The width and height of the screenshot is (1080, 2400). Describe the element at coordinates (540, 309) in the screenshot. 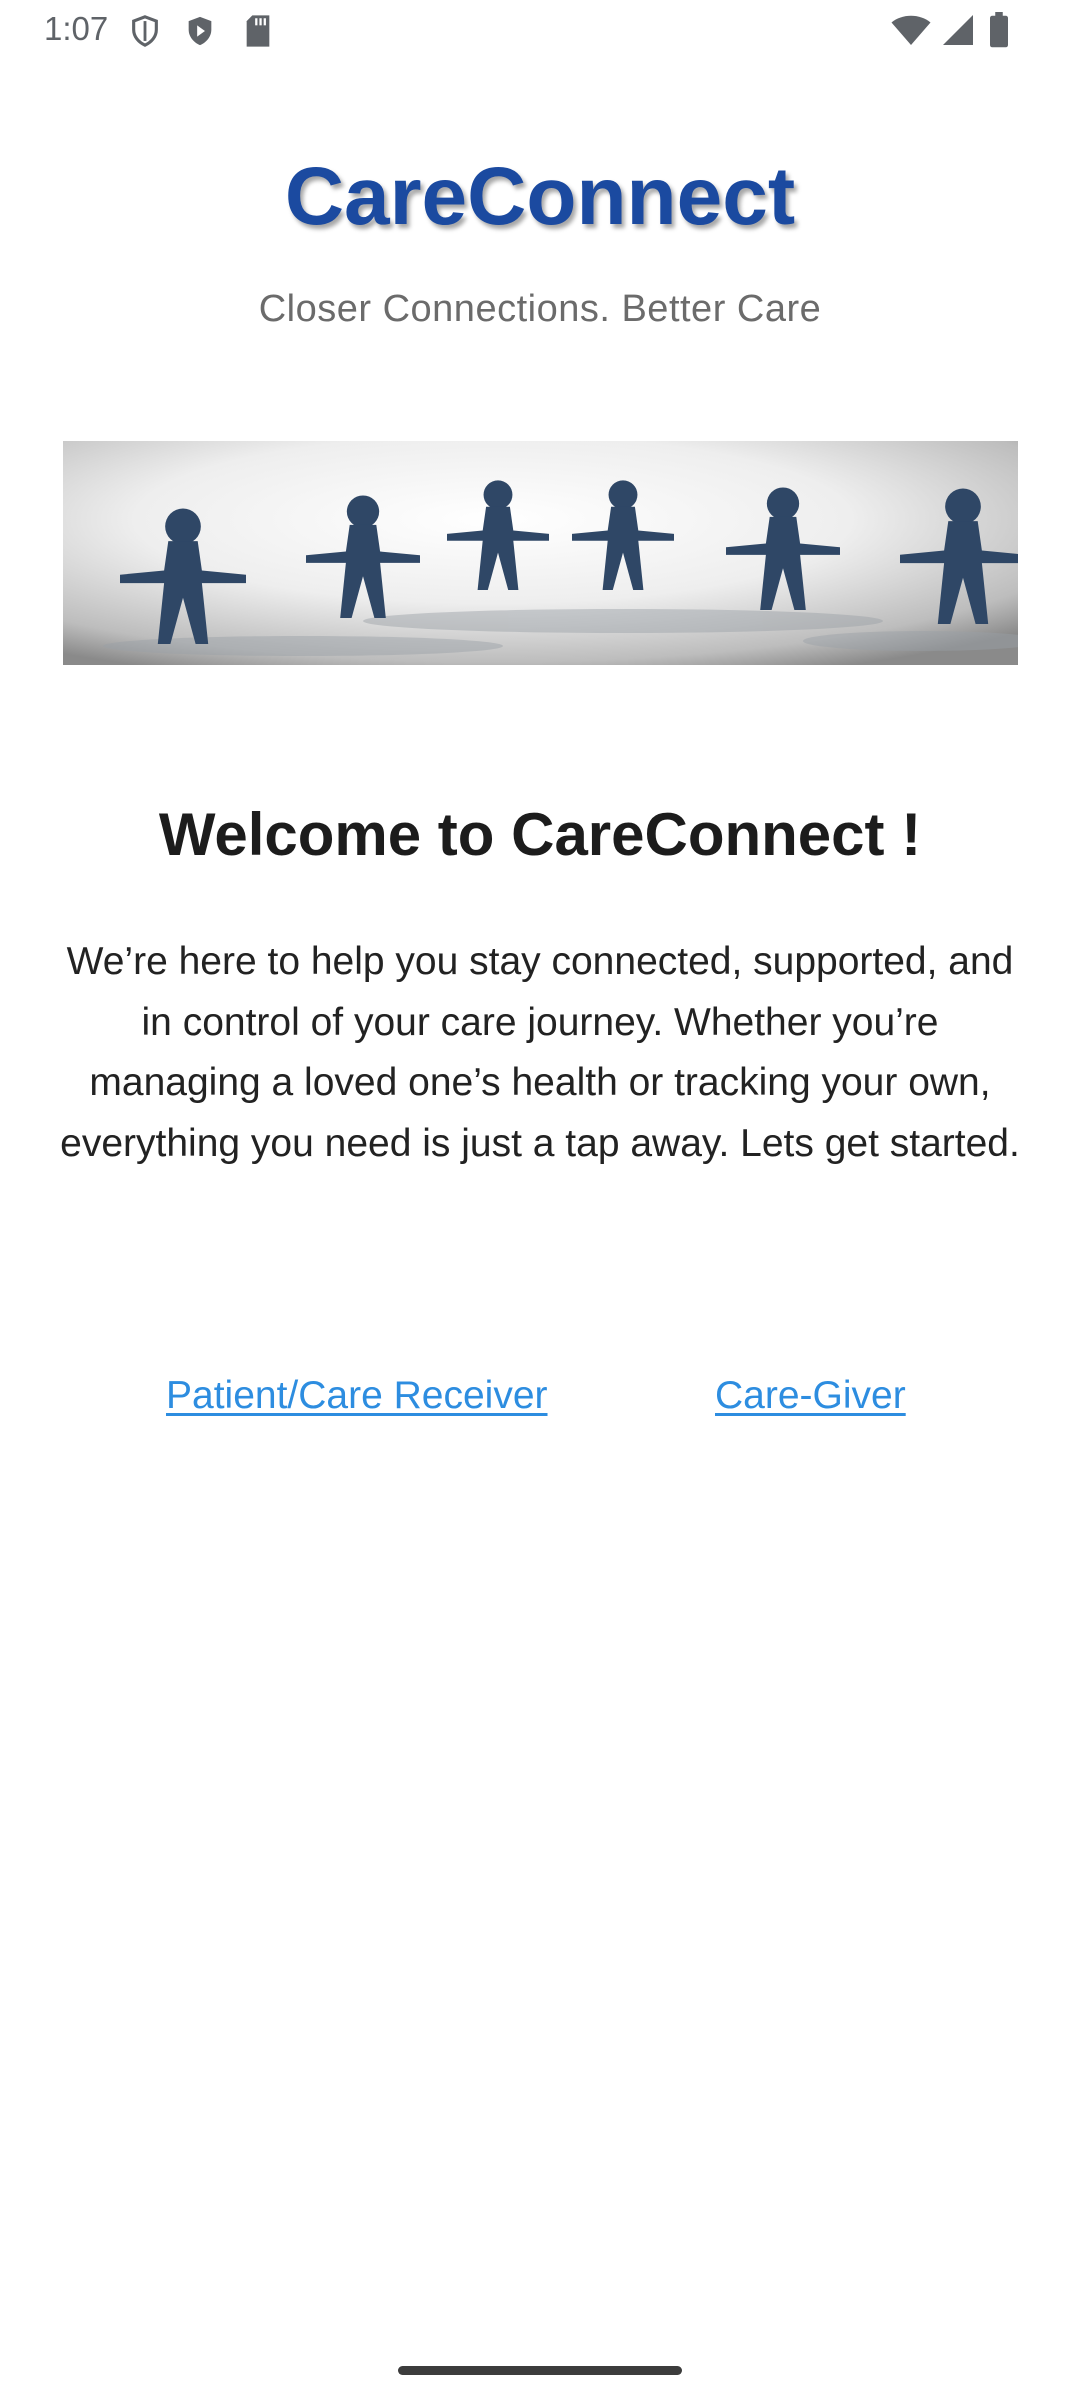

I see `app-tagline: Closer Connections. Better Care` at that location.